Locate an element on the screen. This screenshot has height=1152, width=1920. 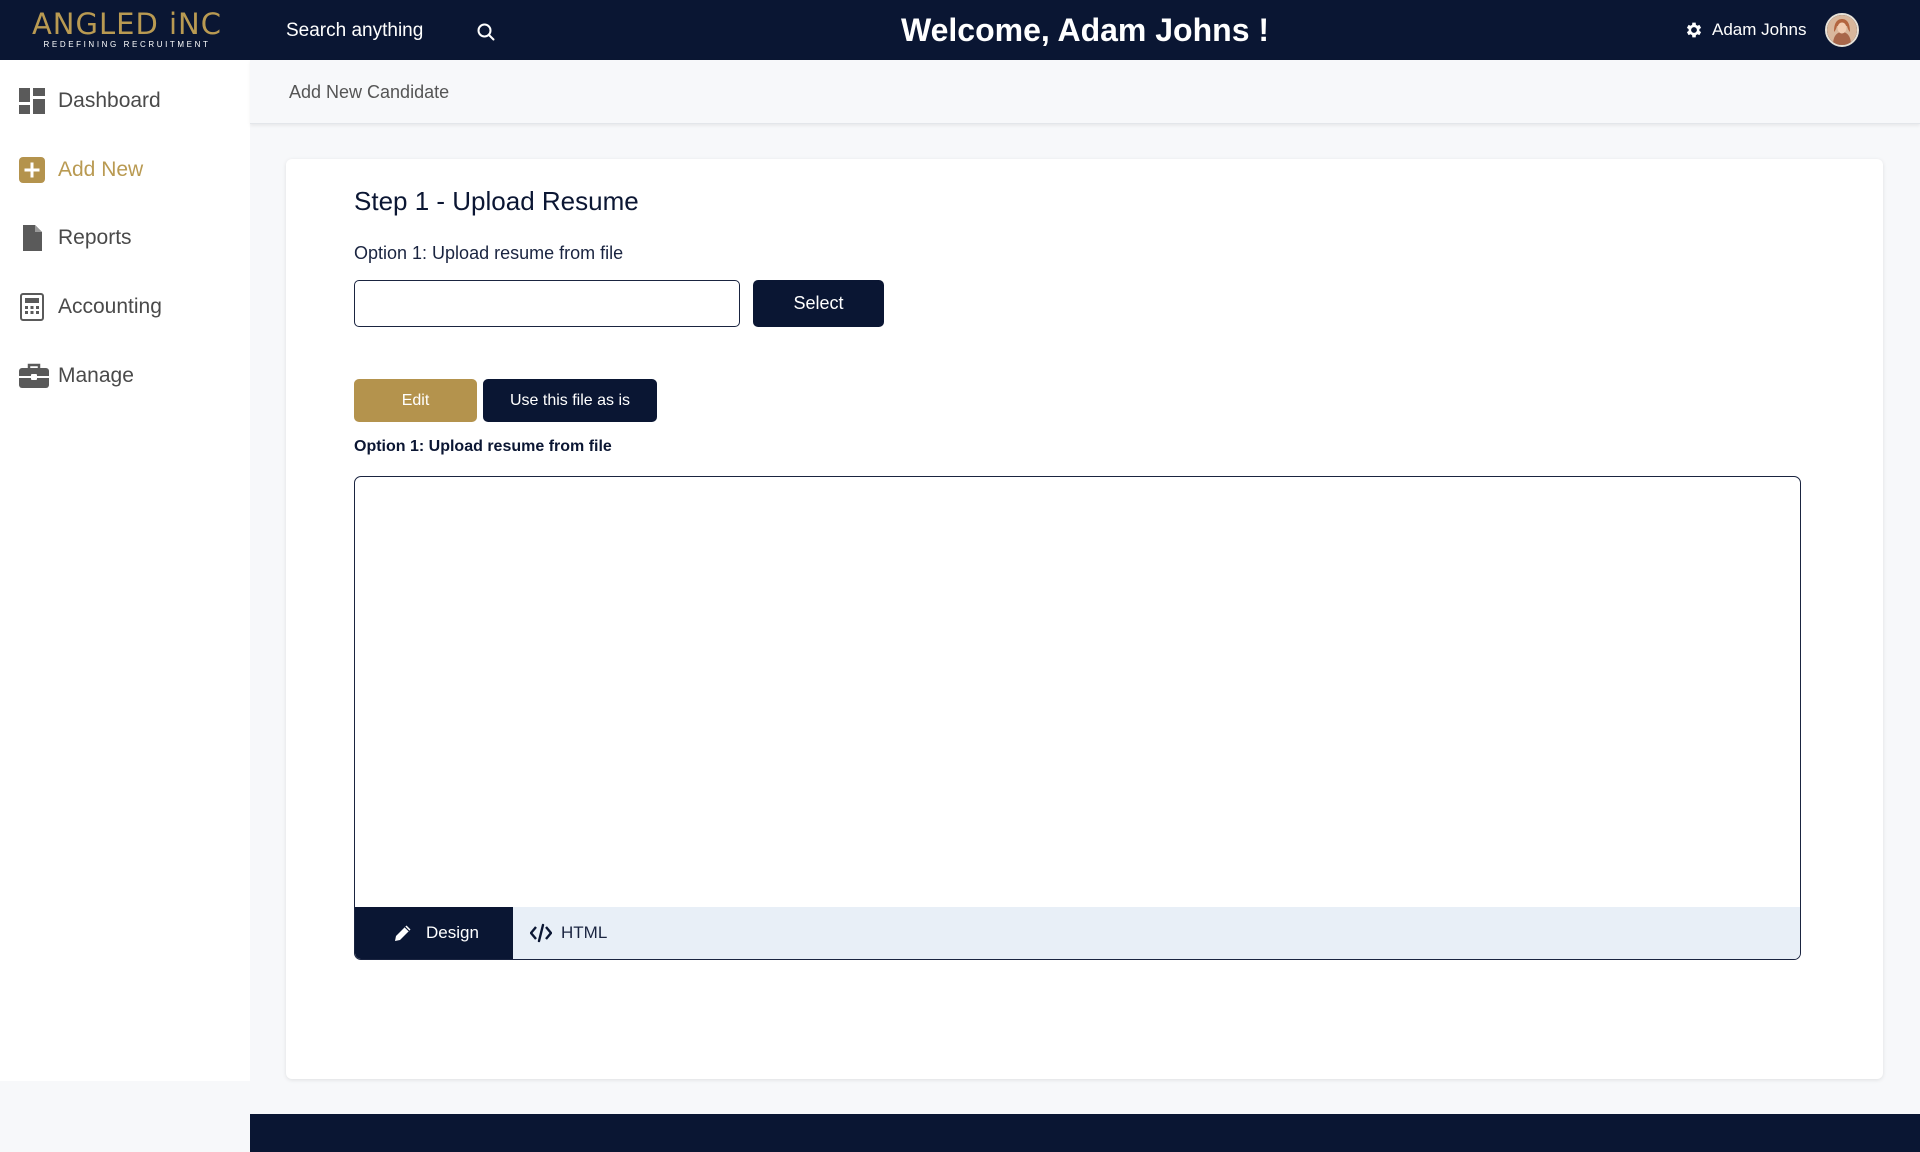
user-menu: Adam Johns is located at coordinates (1771, 30).